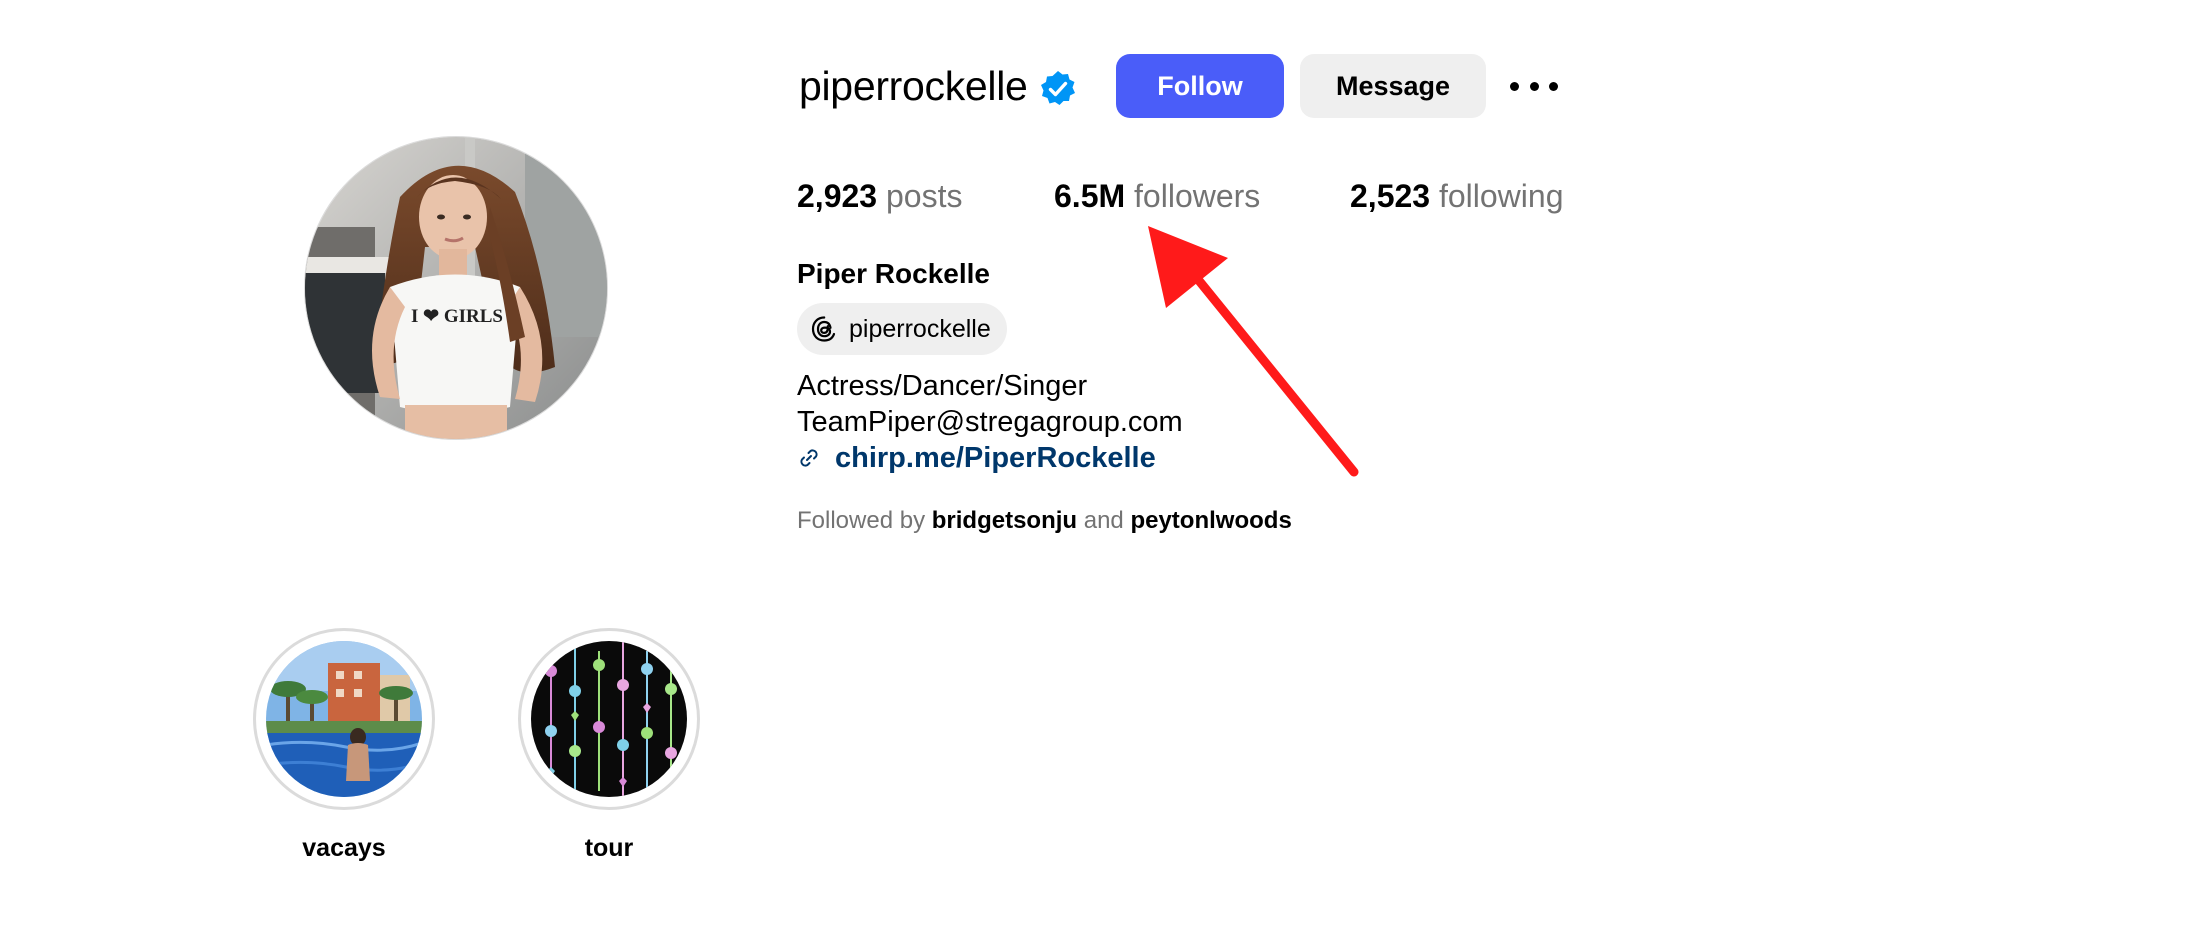  Describe the element at coordinates (990, 422) in the screenshot. I see `bio-line: TeamPiper@stregagroup.com` at that location.